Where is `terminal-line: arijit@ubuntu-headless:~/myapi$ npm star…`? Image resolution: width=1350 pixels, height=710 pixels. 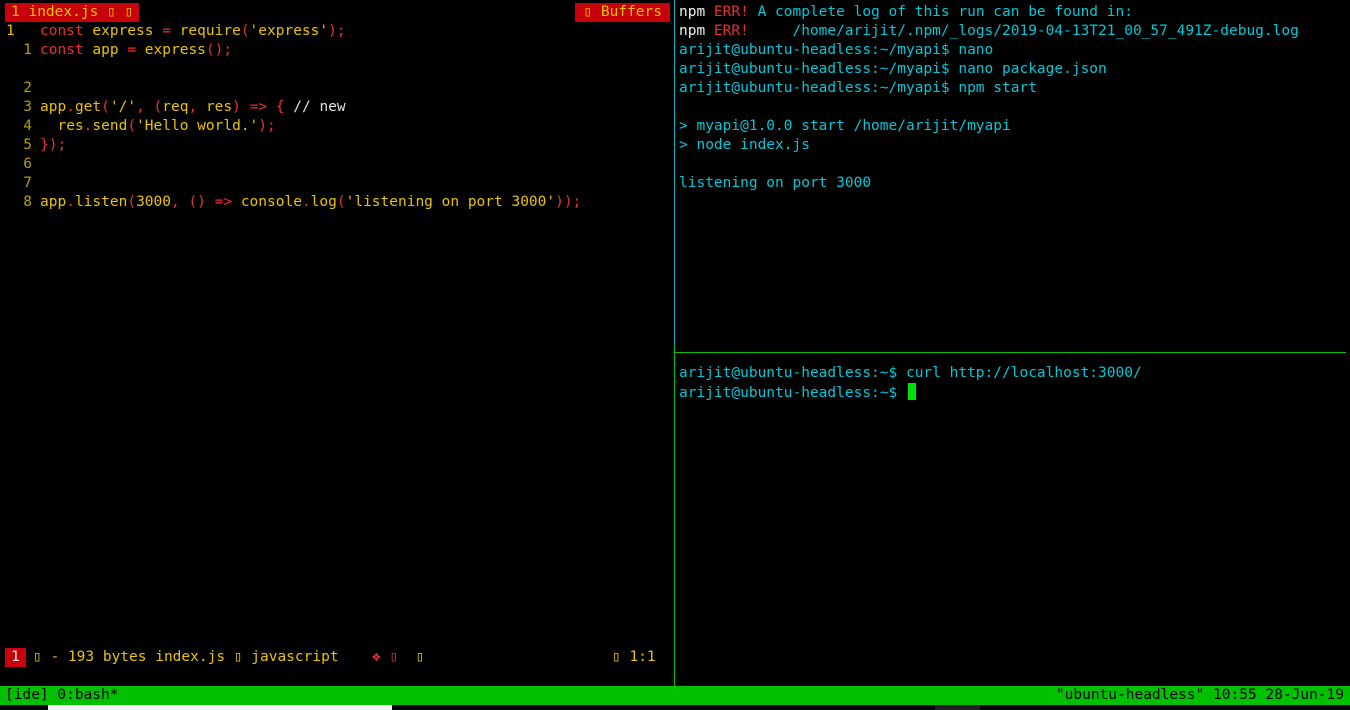
terminal-line: arijit@ubuntu-headless:~/myapi$ npm star… is located at coordinates (1011, 88).